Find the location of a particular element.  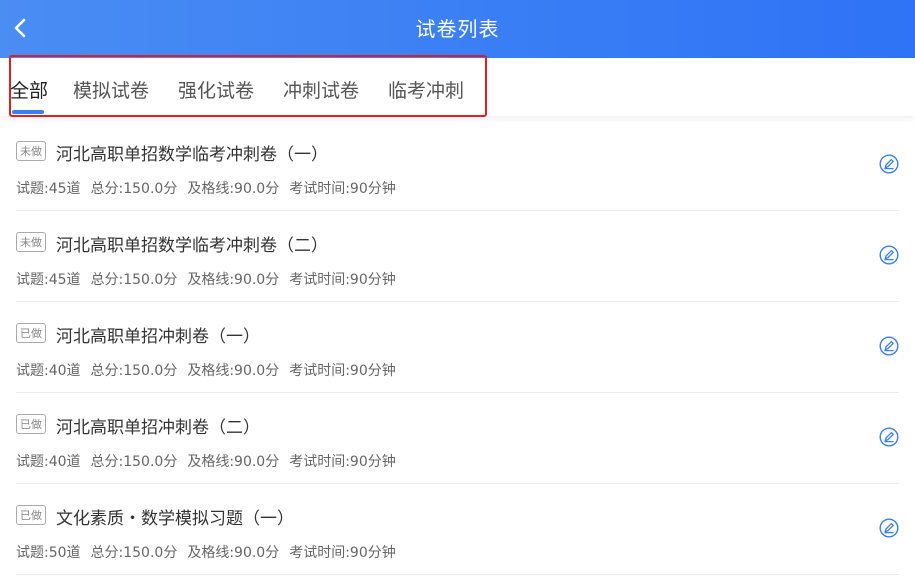

paper-title: 河北高职单招数学临考冲刺卷（二） is located at coordinates (192, 246).